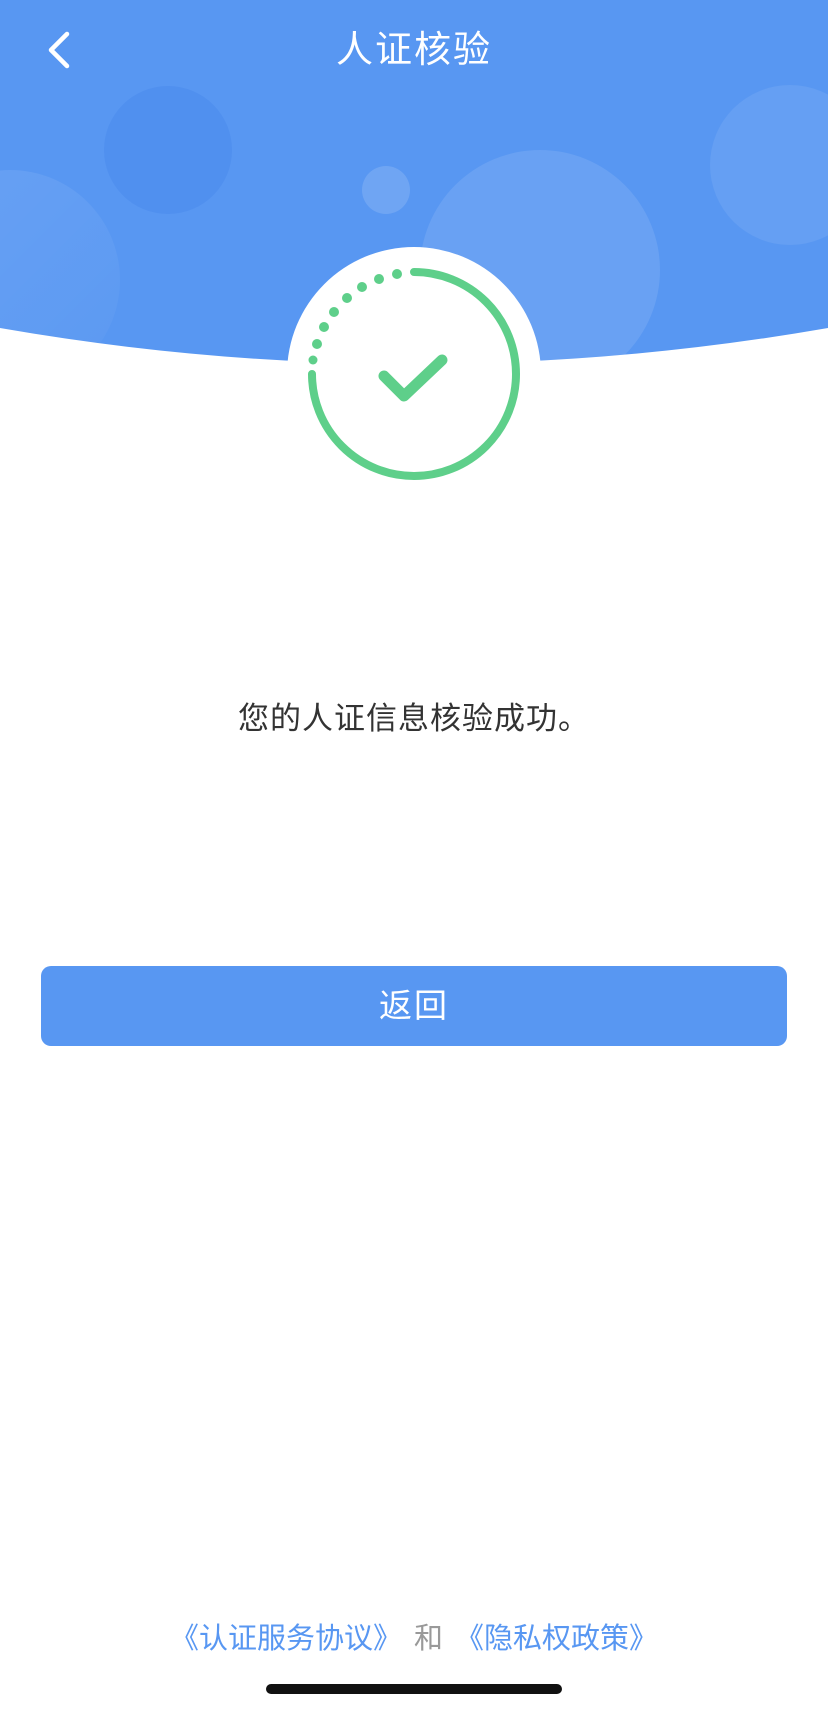 This screenshot has width=828, height=1709. I want to click on service-agreement-link: 《认证服务协议》, so click(286, 1638).